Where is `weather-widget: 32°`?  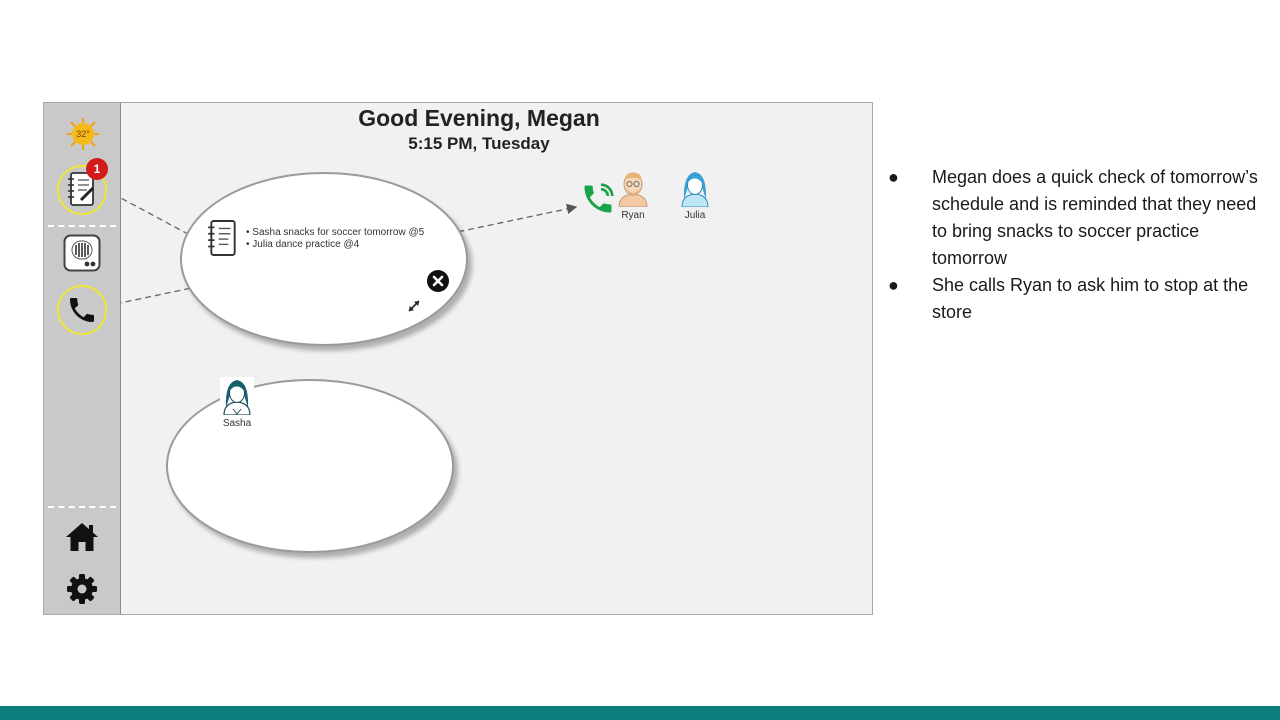 weather-widget: 32° is located at coordinates (83, 134).